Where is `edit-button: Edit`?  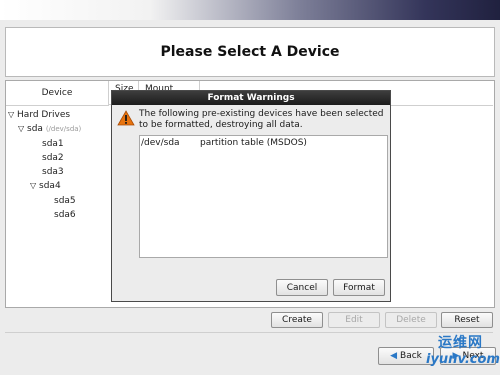 edit-button: Edit is located at coordinates (354, 320).